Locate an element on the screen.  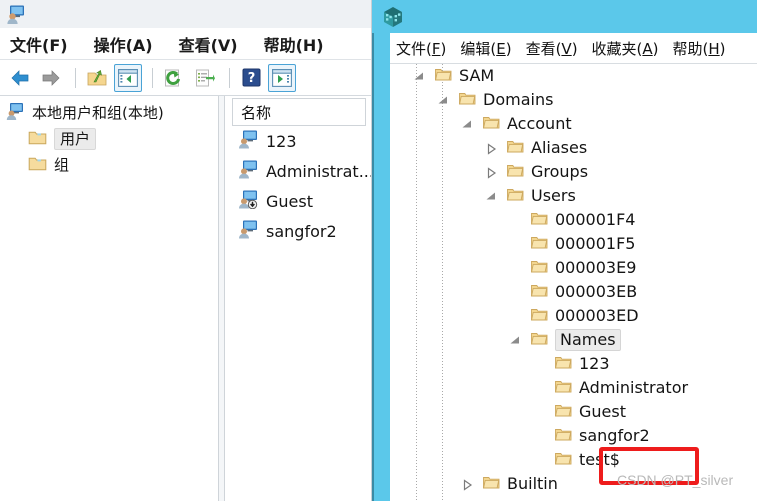
registry-tree-item: 000003E9 is located at coordinates (573, 268).